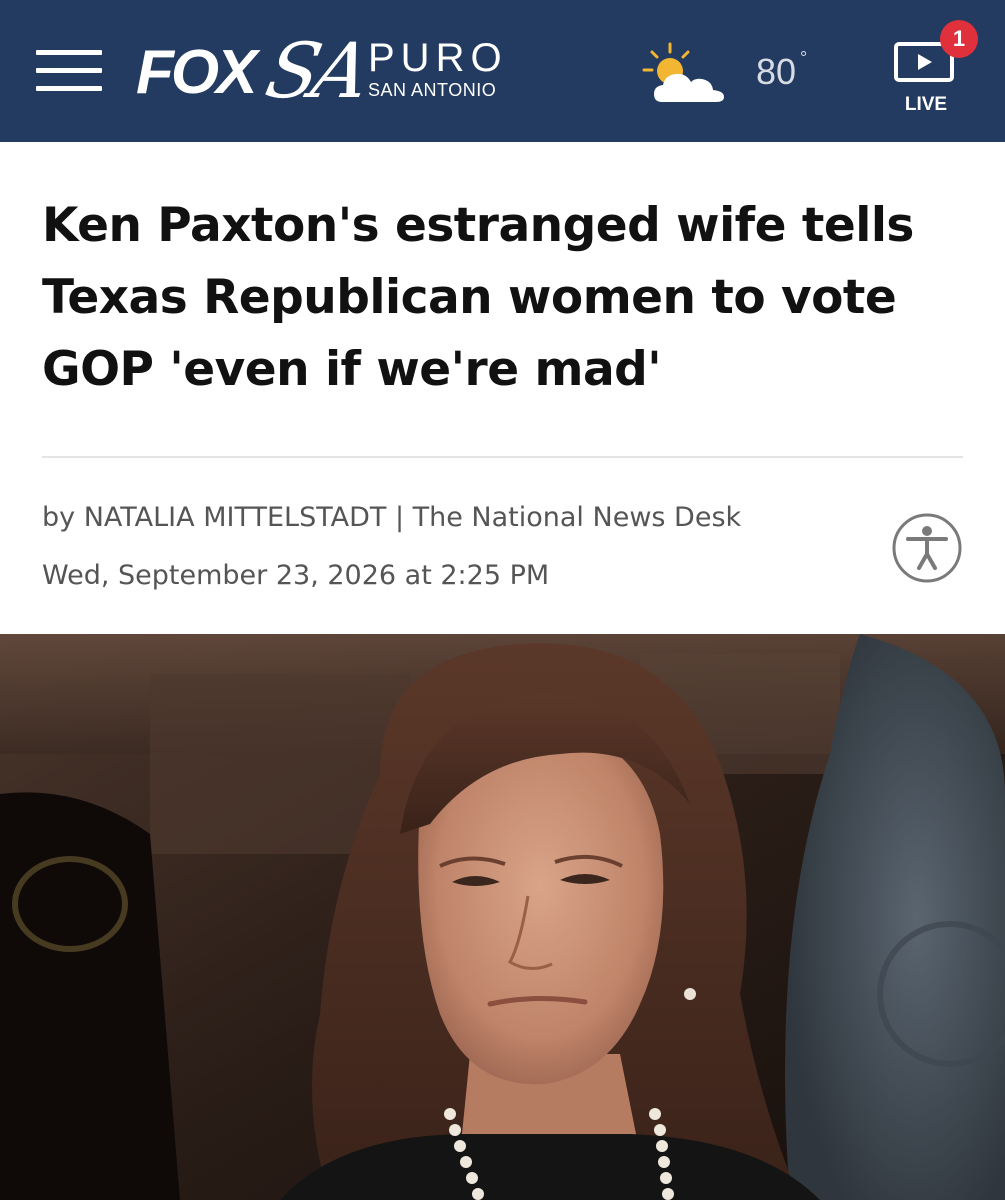 The width and height of the screenshot is (1005, 1200). What do you see at coordinates (432, 90) in the screenshot?
I see `logo-city-text: SAN ANTONIO` at bounding box center [432, 90].